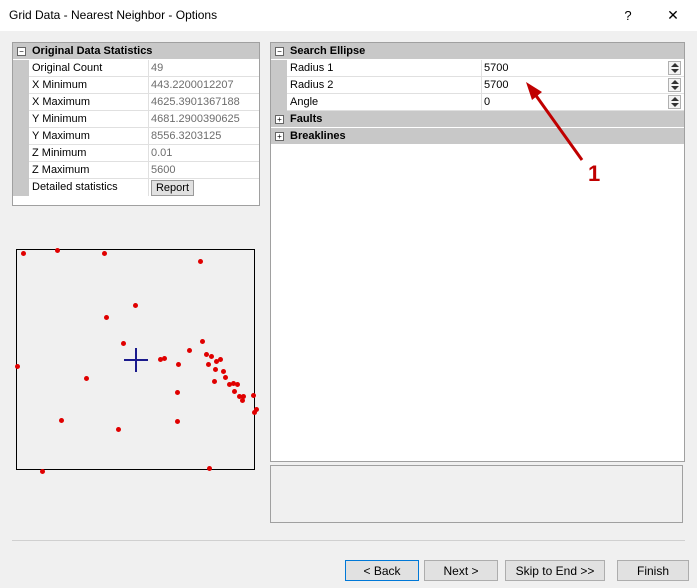 The height and width of the screenshot is (588, 697). I want to click on section-title: Breaklines, so click(318, 136).